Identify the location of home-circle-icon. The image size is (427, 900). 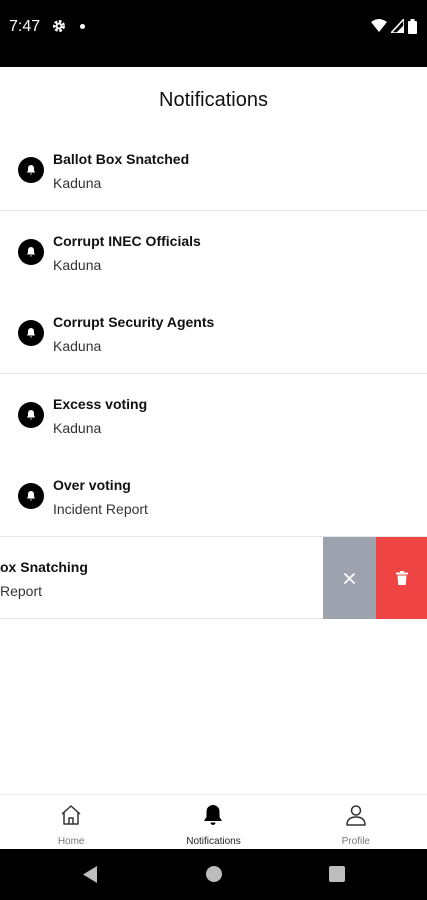
(214, 874).